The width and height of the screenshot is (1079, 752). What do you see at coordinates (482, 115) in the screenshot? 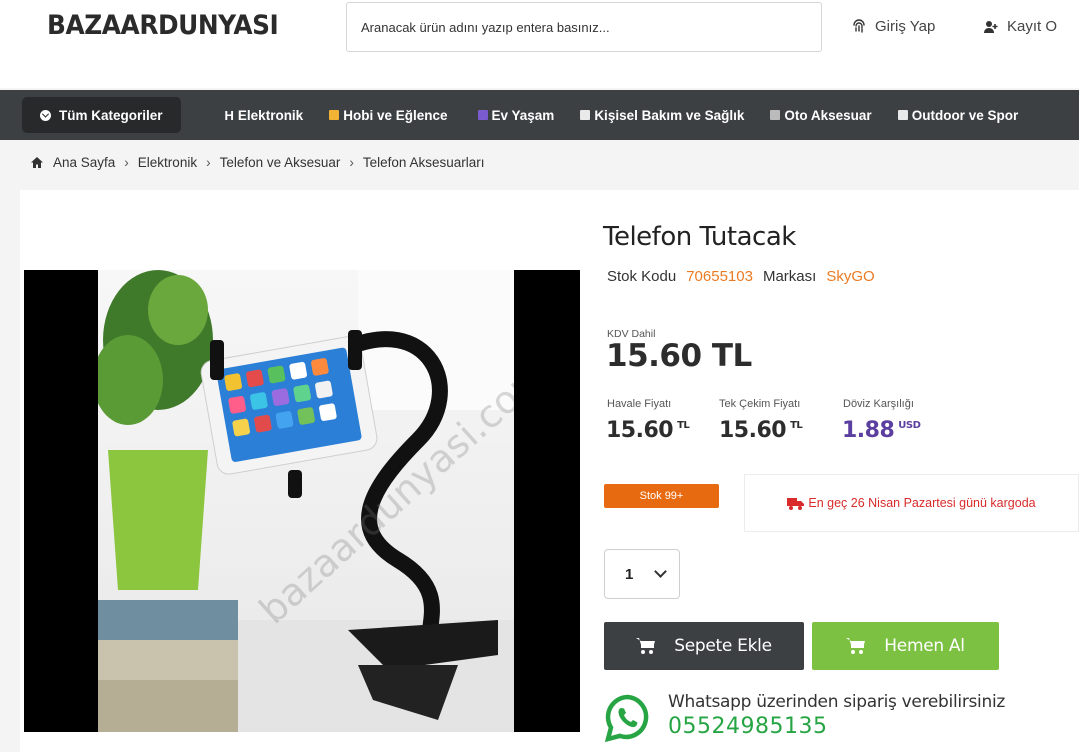
I see `home-living-icon` at bounding box center [482, 115].